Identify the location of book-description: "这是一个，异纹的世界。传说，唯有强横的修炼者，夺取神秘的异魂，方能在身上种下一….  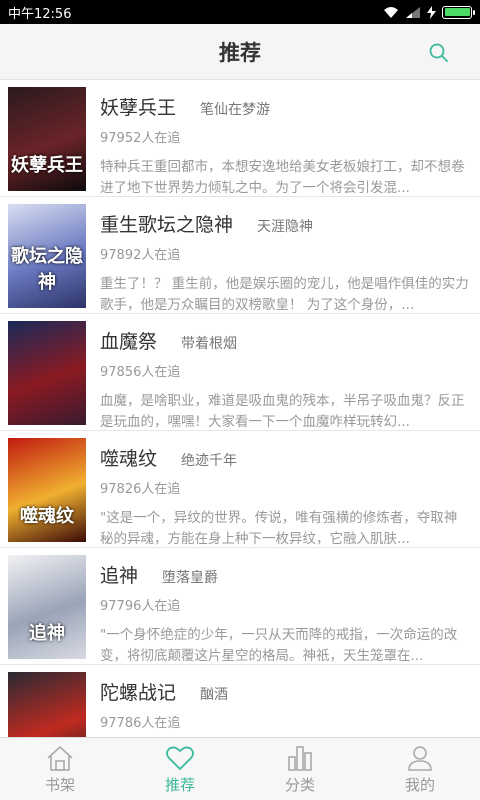
(279, 528).